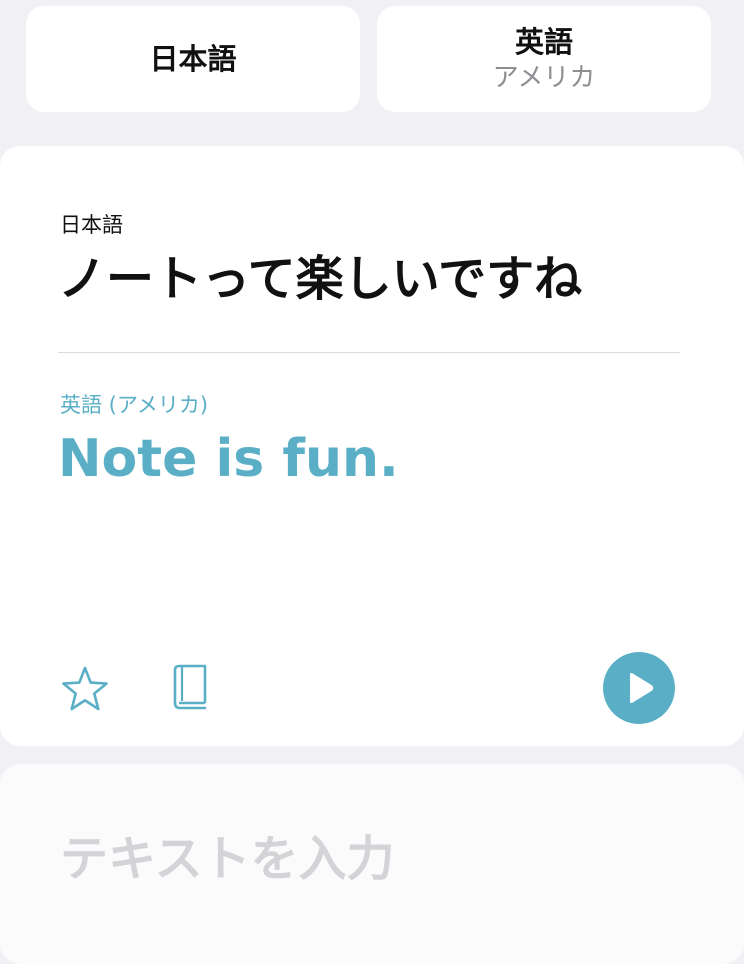 Image resolution: width=744 pixels, height=964 pixels. Describe the element at coordinates (228, 459) in the screenshot. I see `translation-text: Note is fun.` at that location.